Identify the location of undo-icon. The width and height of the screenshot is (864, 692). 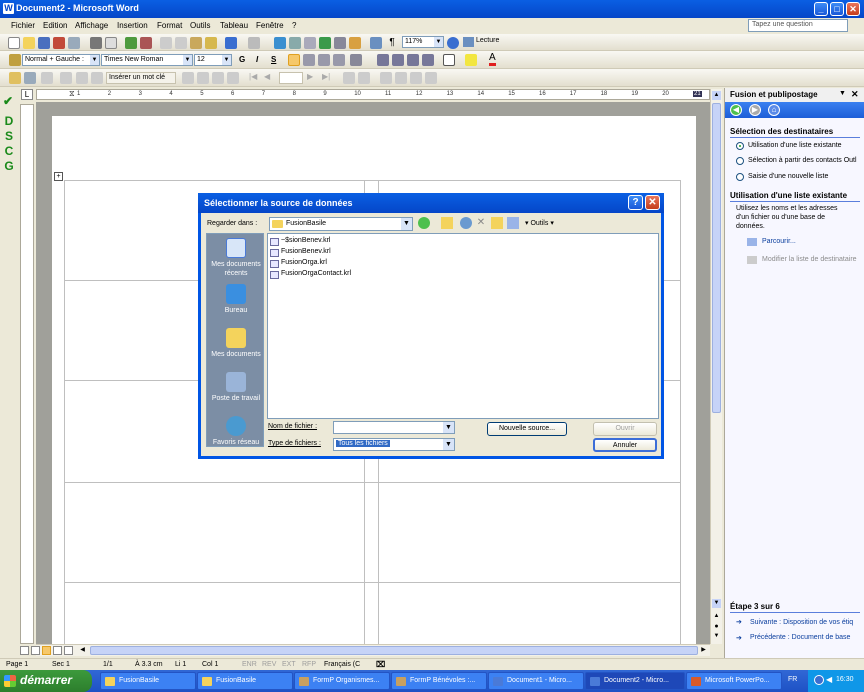
(231, 43).